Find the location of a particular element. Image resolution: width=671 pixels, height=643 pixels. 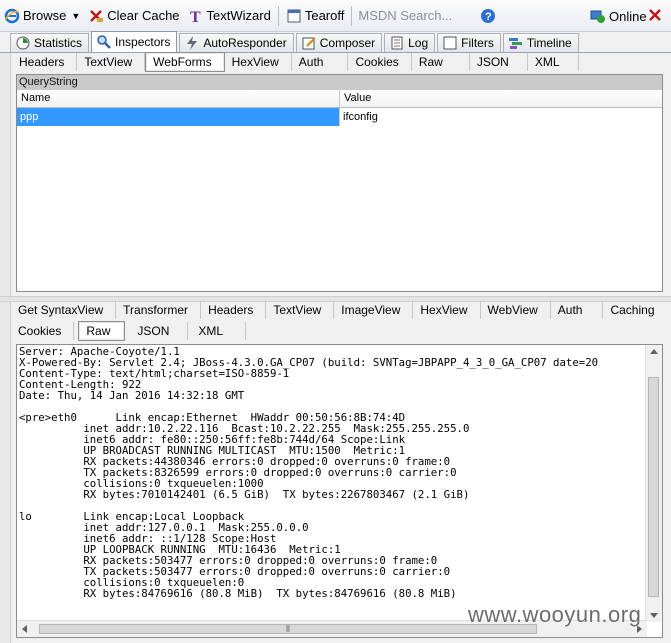

response-tab-transformer: Transformer is located at coordinates (159, 310).